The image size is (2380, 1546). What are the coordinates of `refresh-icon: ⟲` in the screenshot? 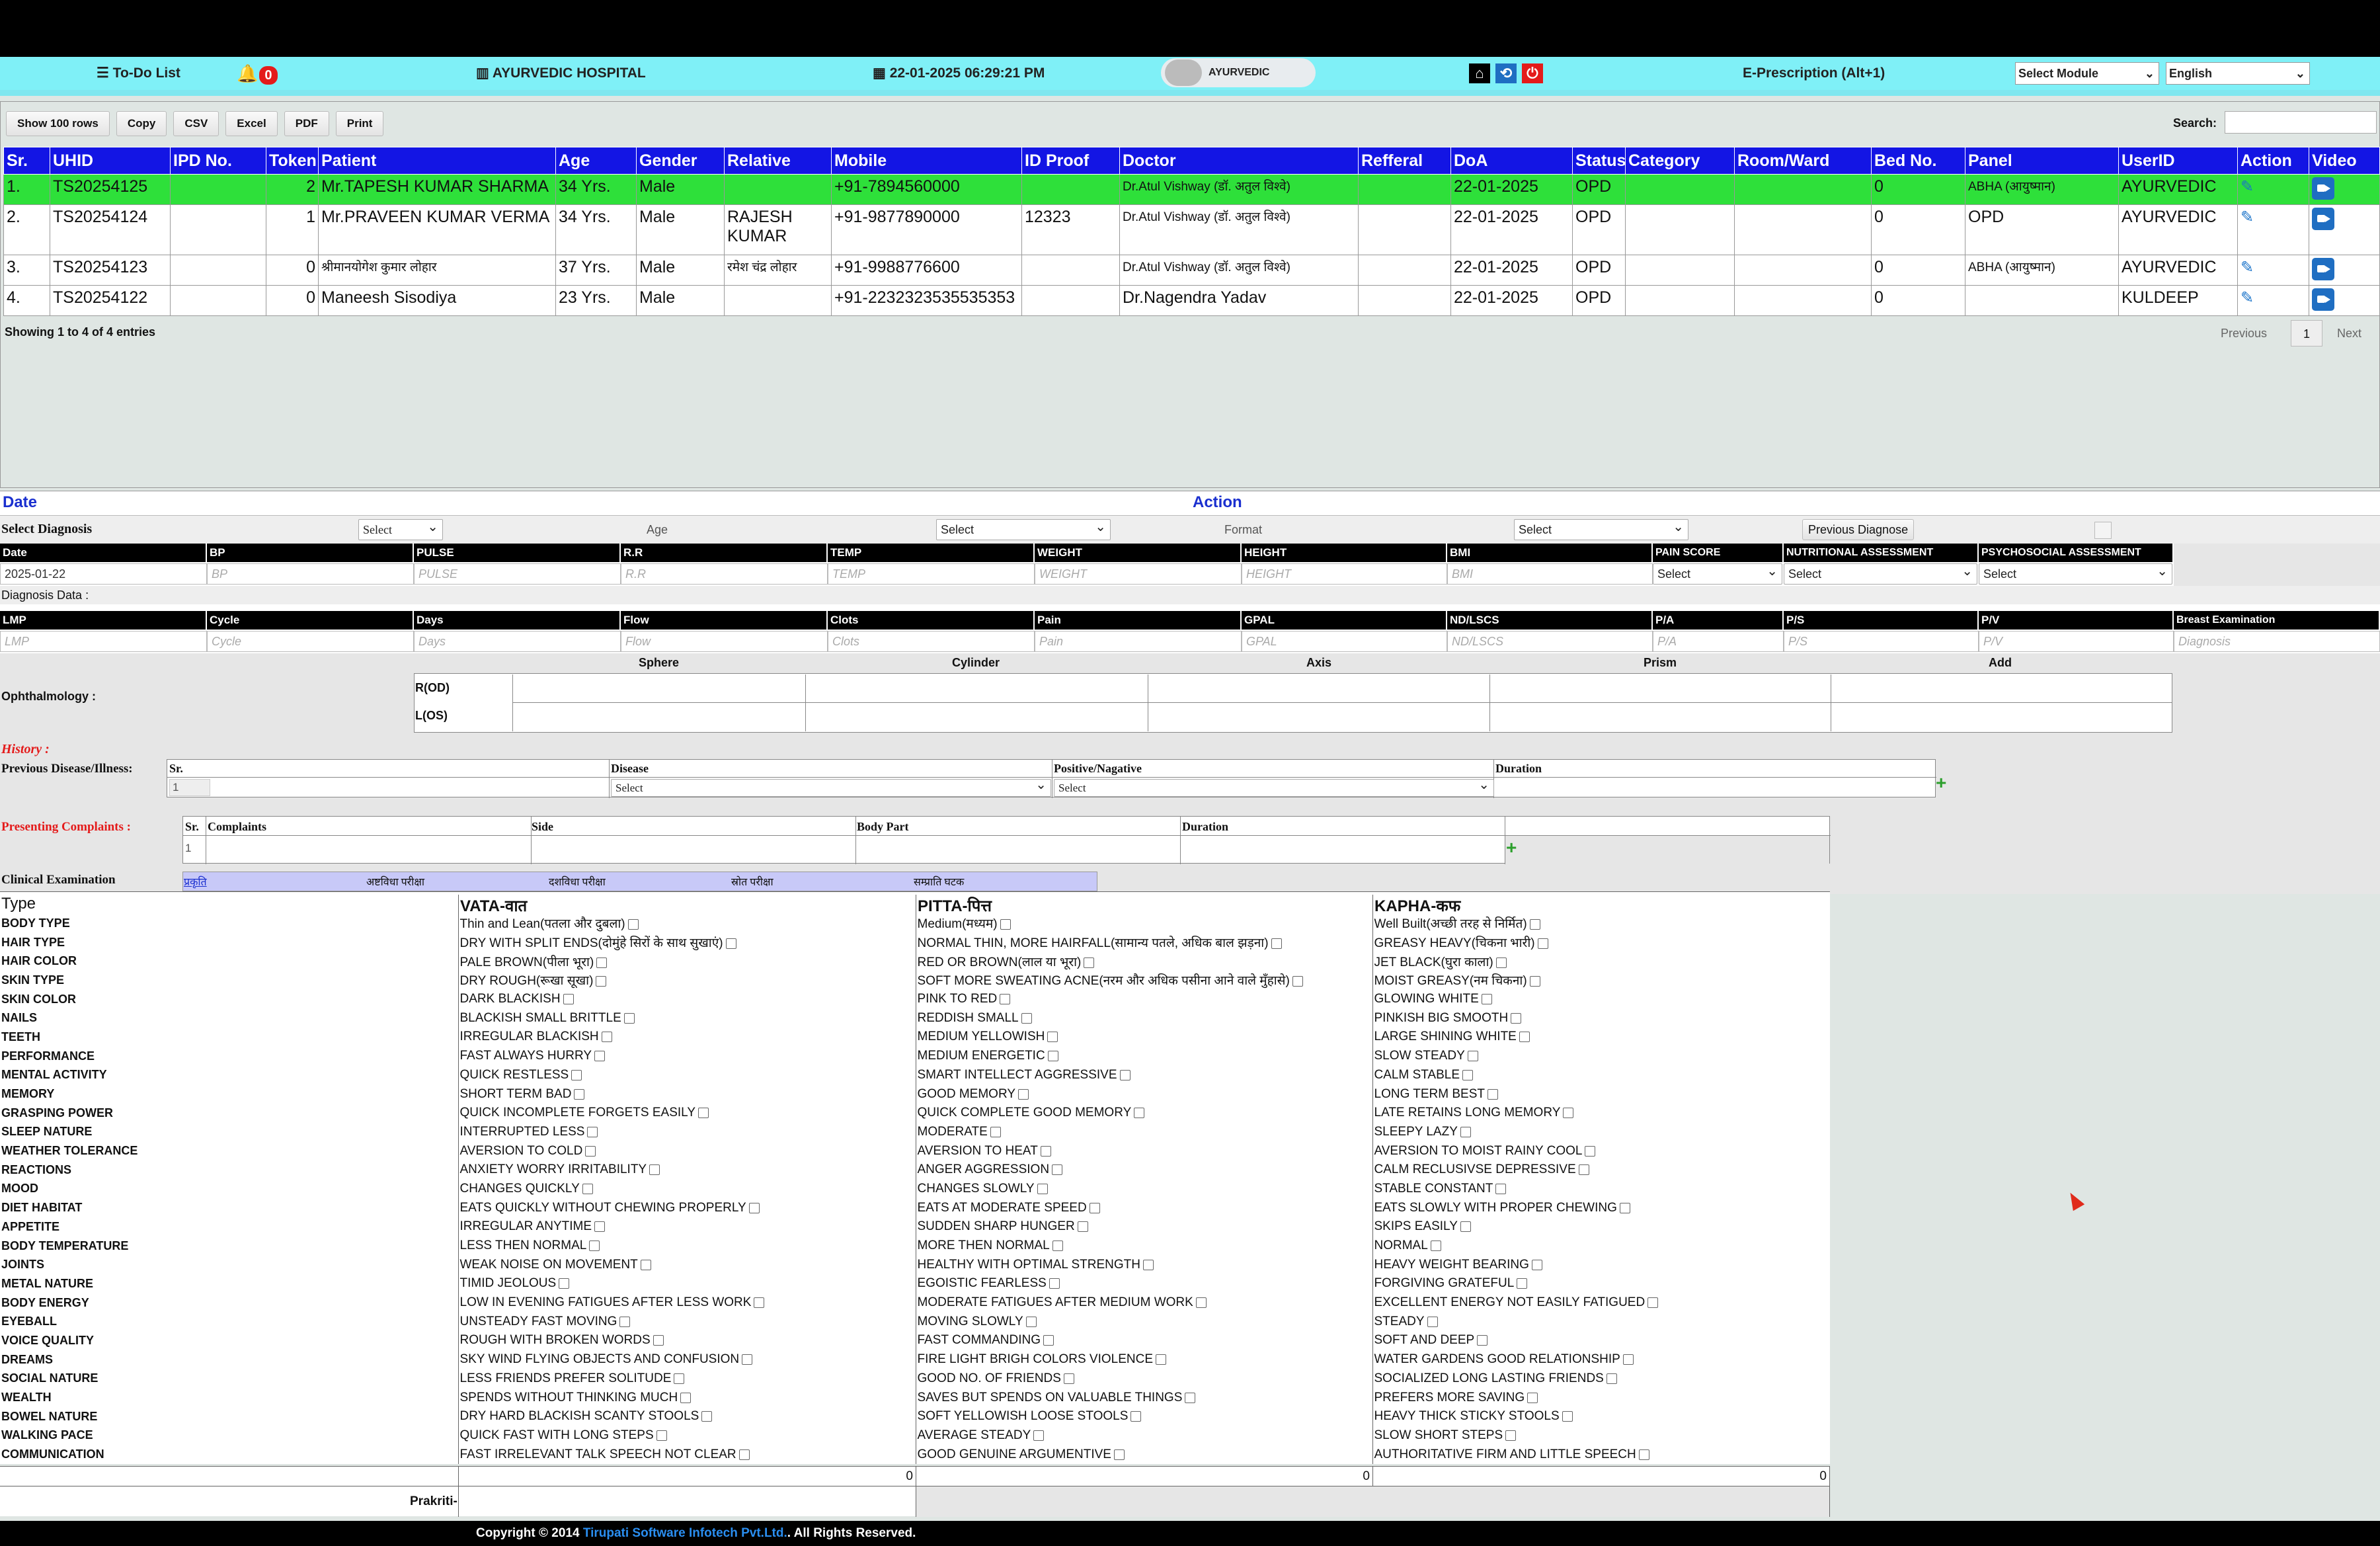 It's located at (1506, 73).